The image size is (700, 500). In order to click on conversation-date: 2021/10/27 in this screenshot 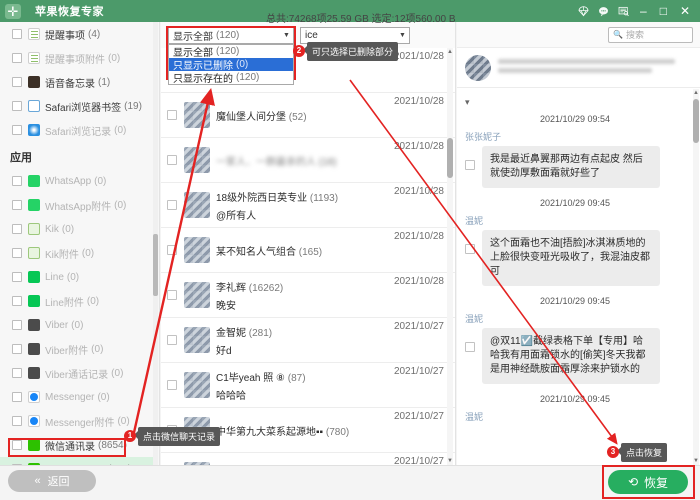, I will do `click(418, 416)`.